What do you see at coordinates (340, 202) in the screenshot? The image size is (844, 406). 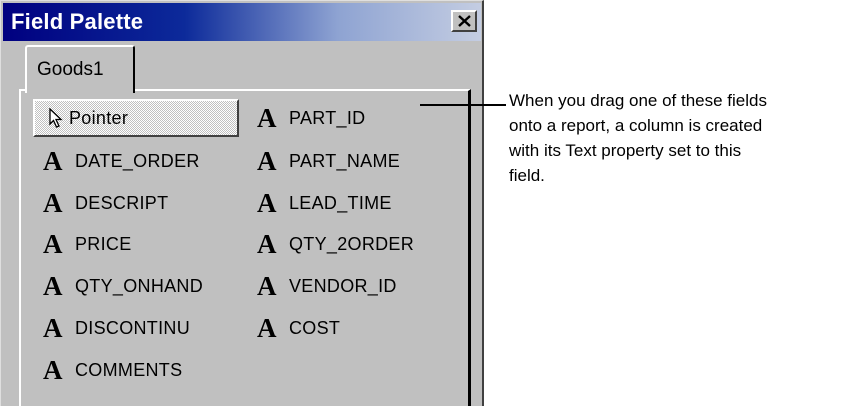 I see `field-label: LEAD_TIME` at bounding box center [340, 202].